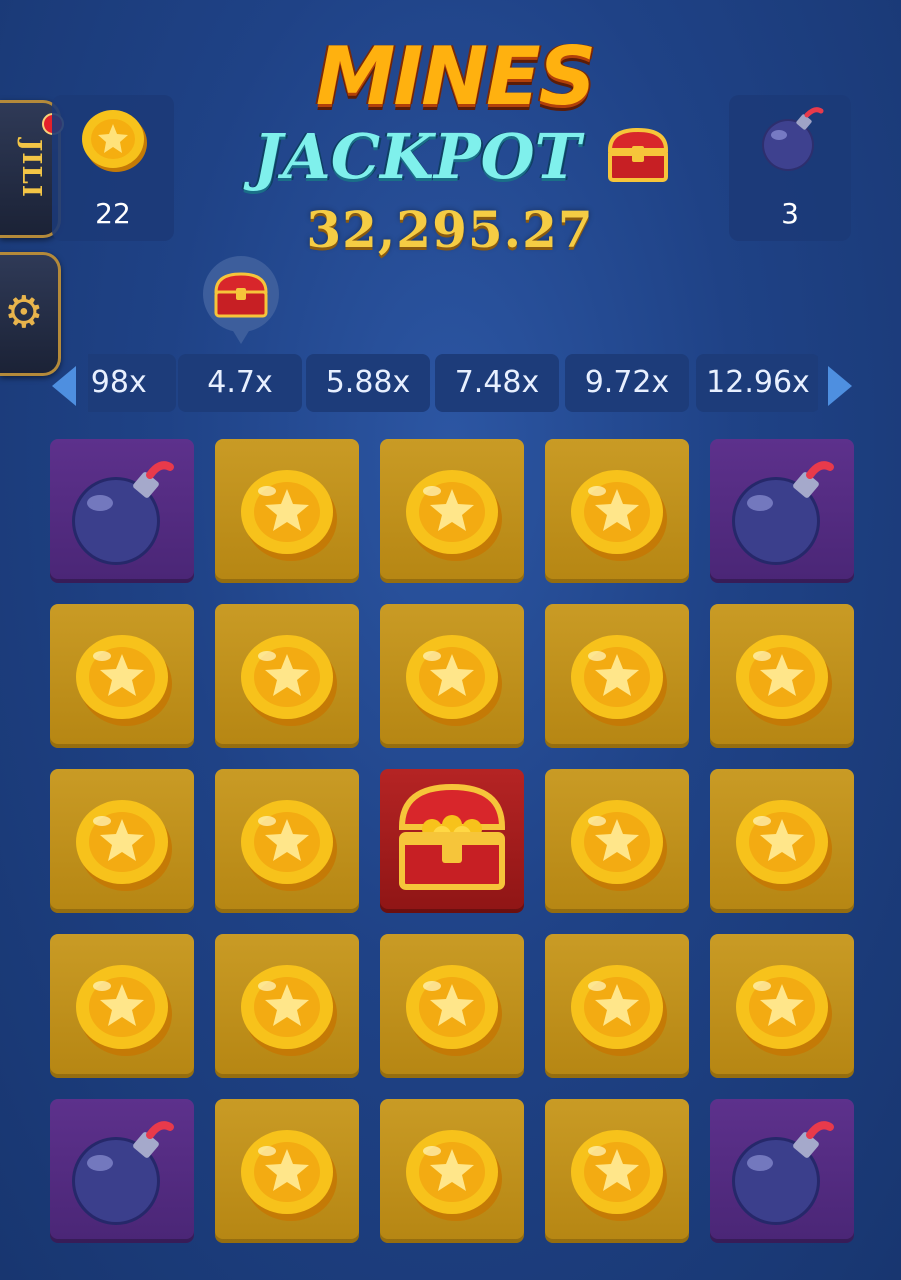  What do you see at coordinates (790, 213) in the screenshot?
I see `bomb-count: 3` at bounding box center [790, 213].